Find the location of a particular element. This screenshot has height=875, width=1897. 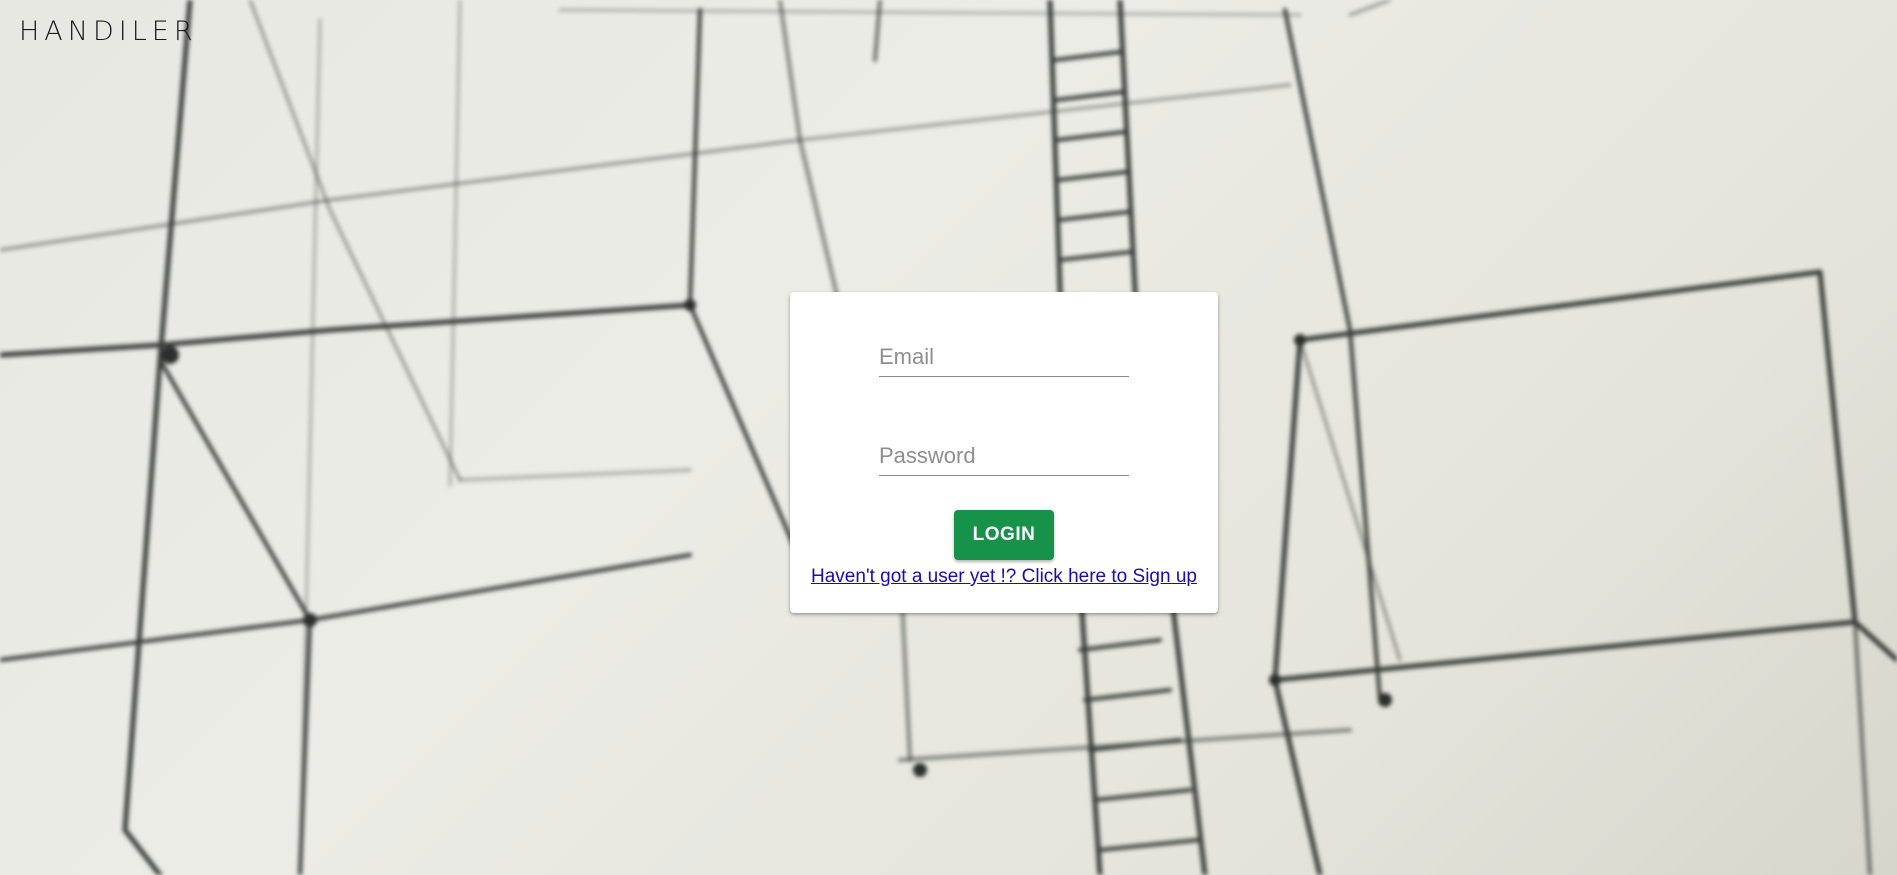

login-button: LOGIN is located at coordinates (1004, 535).